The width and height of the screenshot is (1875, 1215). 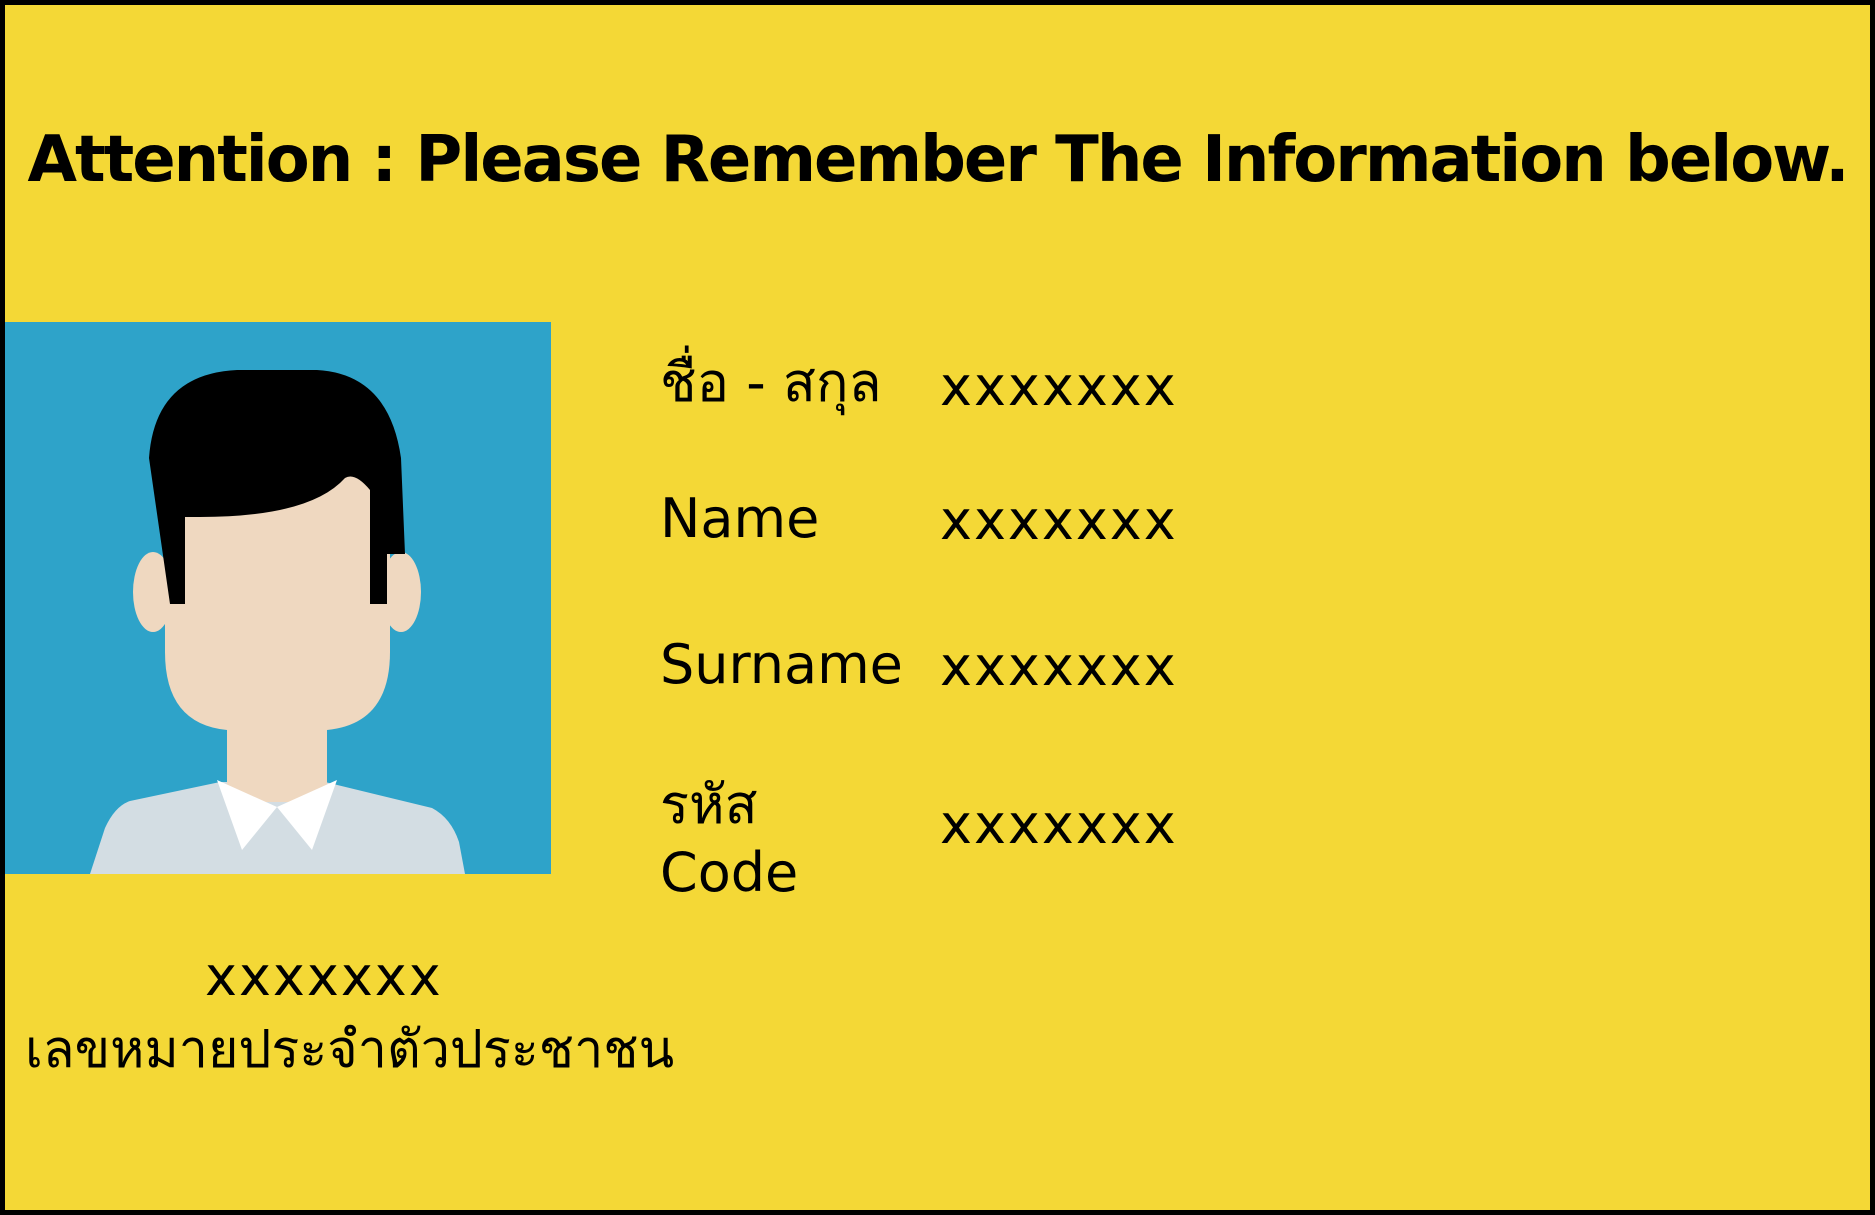 What do you see at coordinates (740, 518) in the screenshot?
I see `name-label: Name` at bounding box center [740, 518].